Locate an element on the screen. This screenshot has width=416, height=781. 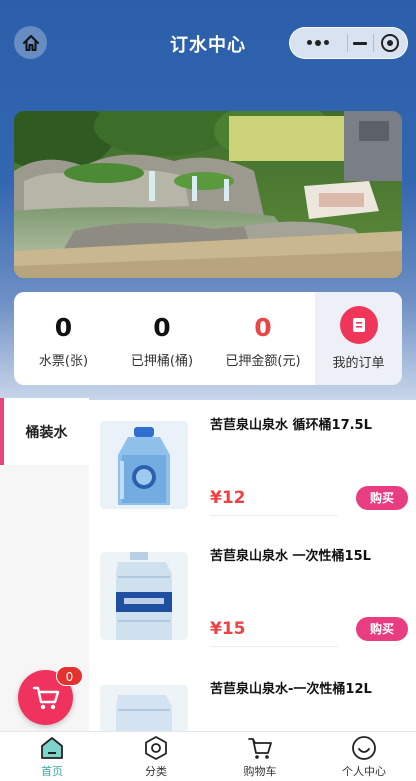
deposited-barrels-stat: 0 已押桶(桶) is located at coordinates (162, 338).